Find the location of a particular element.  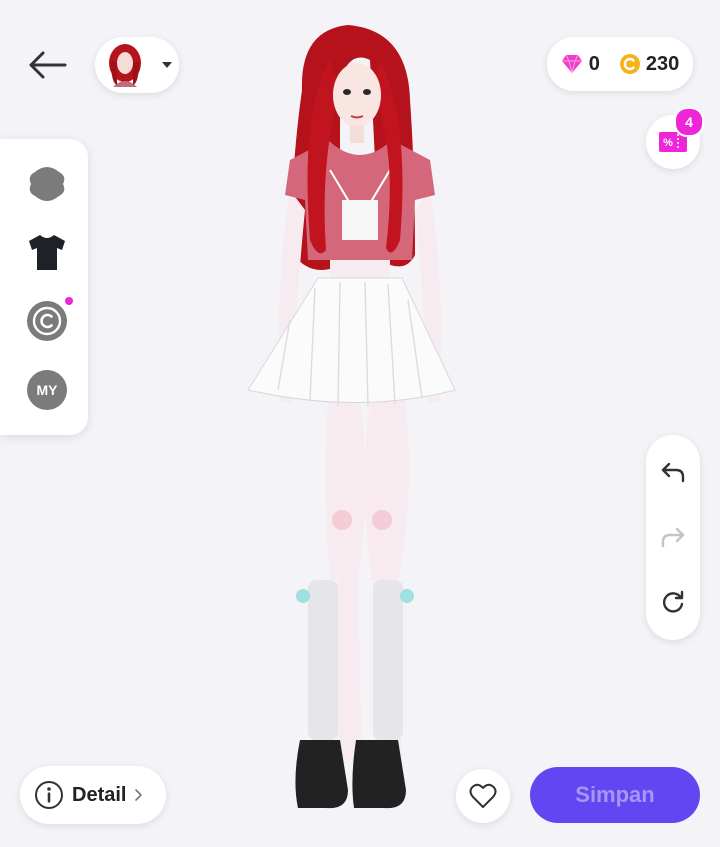

history-controls is located at coordinates (673, 537).